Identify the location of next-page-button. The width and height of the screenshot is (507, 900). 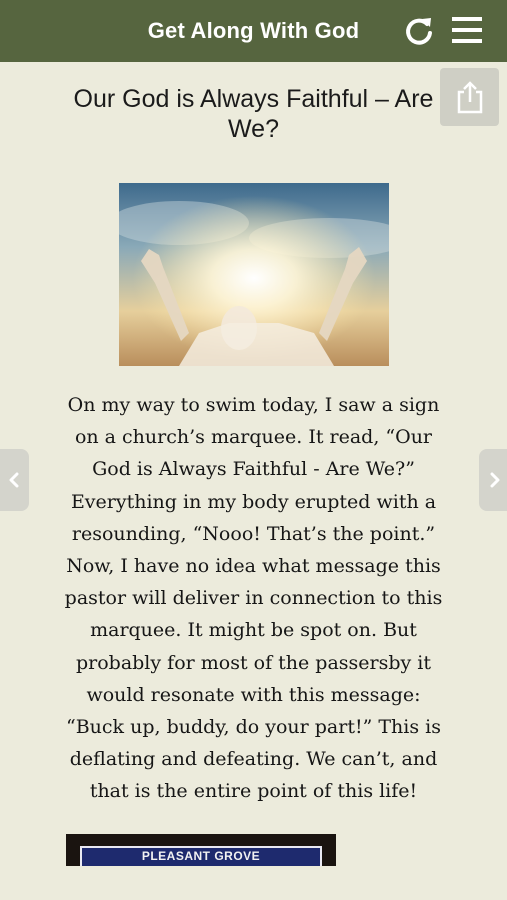
(493, 480).